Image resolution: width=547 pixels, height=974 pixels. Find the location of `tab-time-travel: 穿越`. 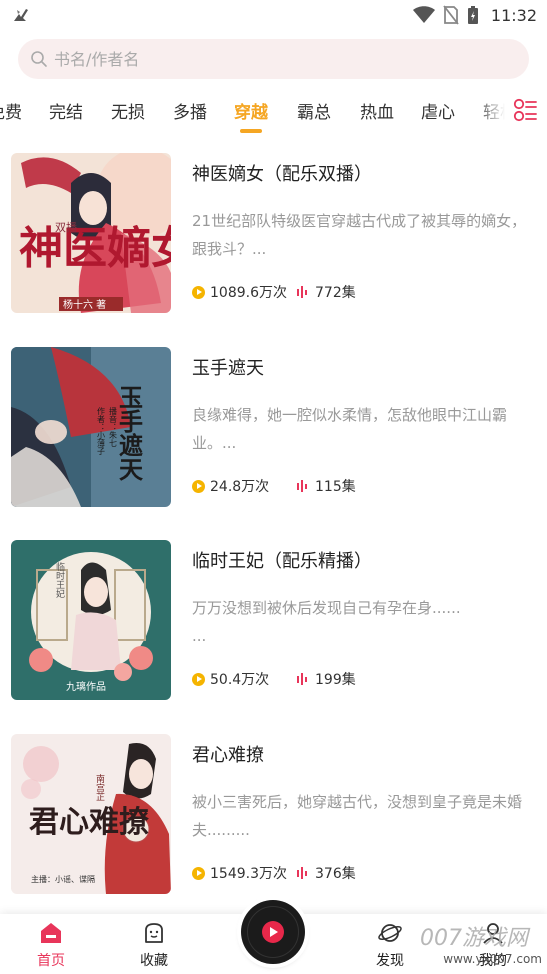

tab-time-travel: 穿越 is located at coordinates (251, 113).